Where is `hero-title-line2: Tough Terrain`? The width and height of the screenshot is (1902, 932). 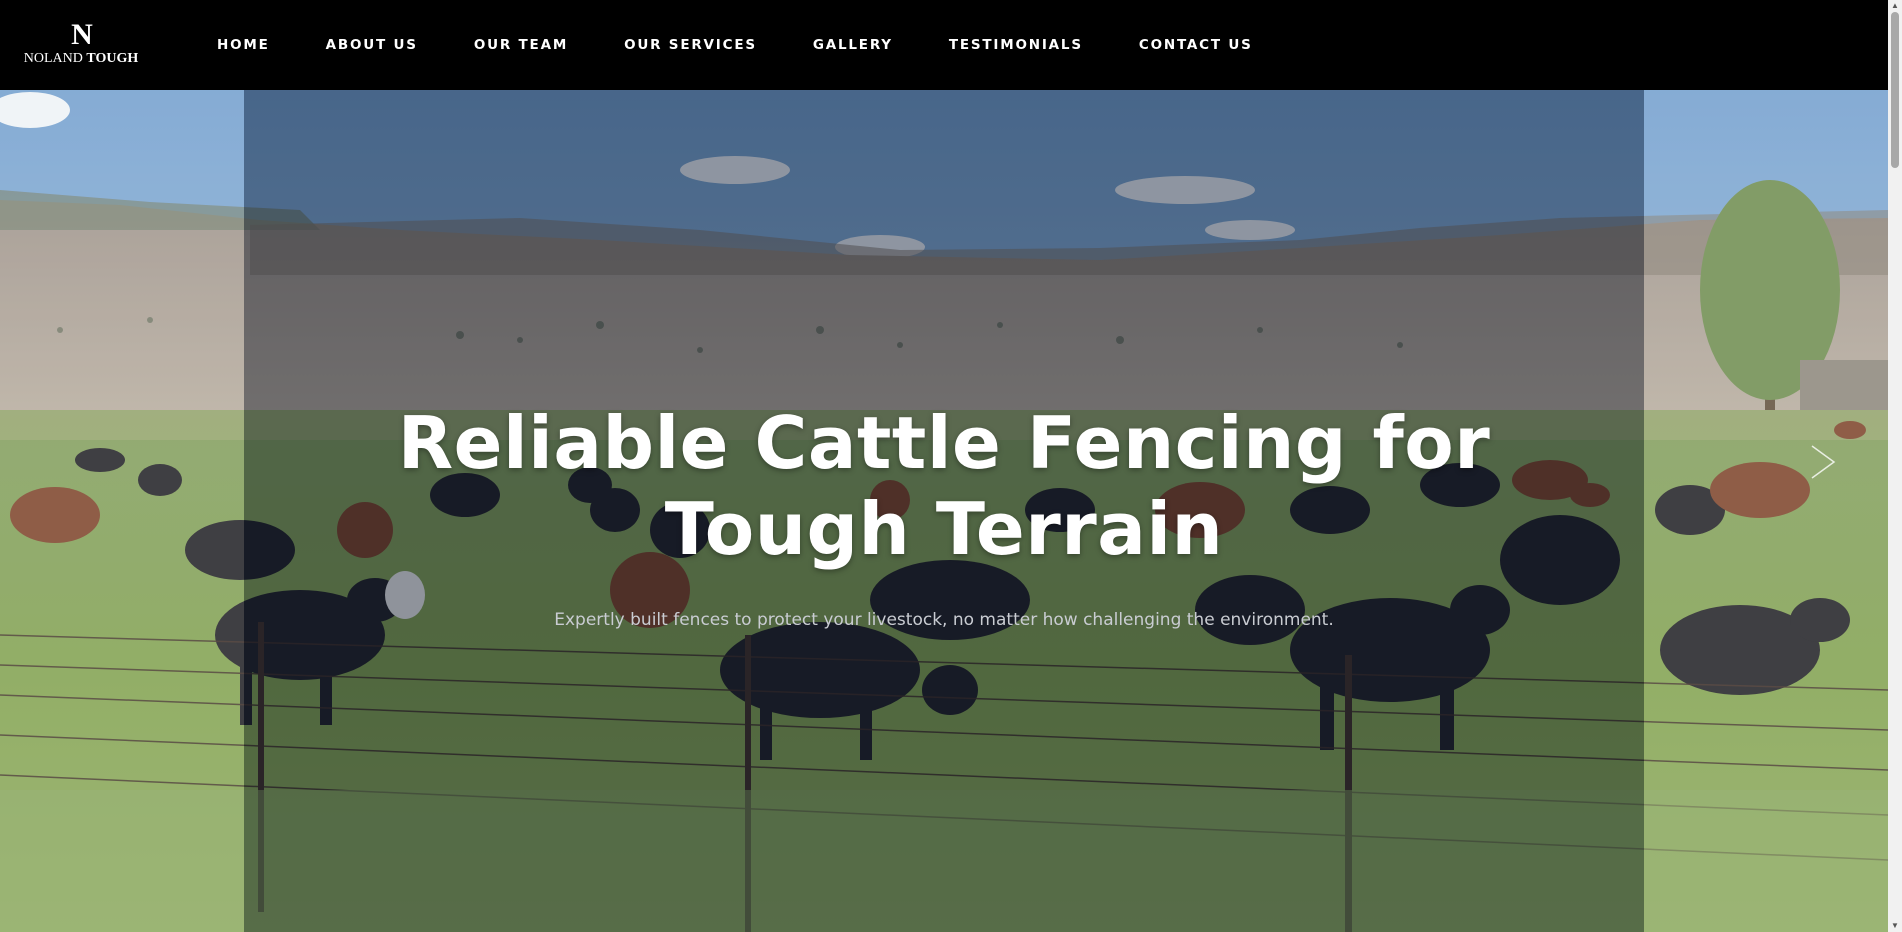 hero-title-line2: Tough Terrain is located at coordinates (944, 529).